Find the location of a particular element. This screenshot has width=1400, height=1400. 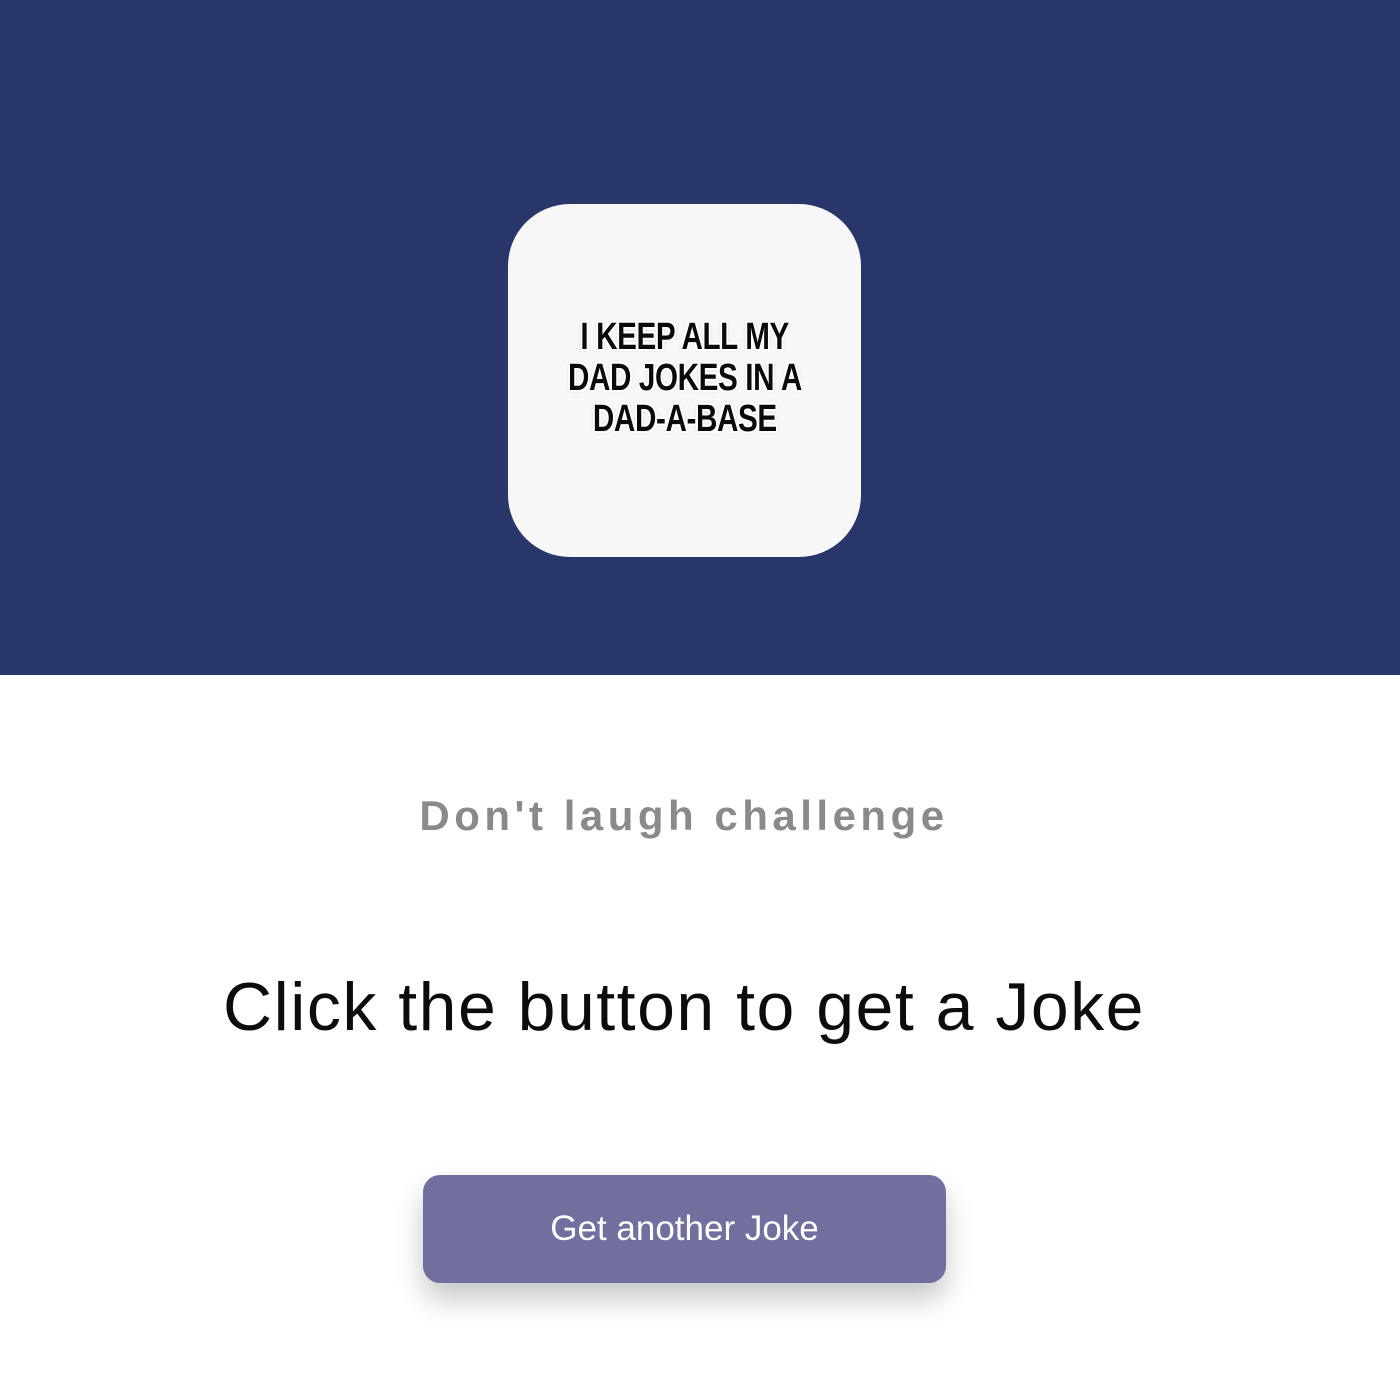

dad-a-base-logo: I KEEP ALL MY DAD JOKES IN A DAD-A-BASE is located at coordinates (684, 380).